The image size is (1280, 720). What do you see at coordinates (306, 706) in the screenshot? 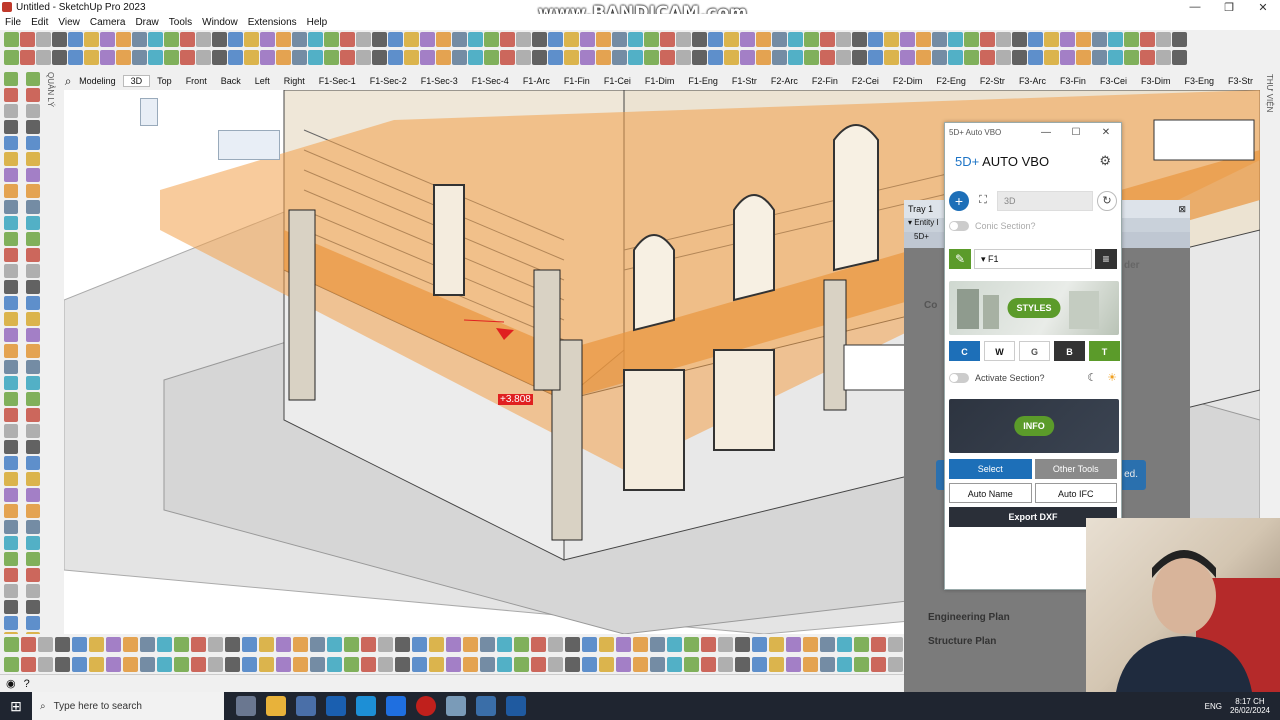
I see `calculator-icon` at bounding box center [306, 706].